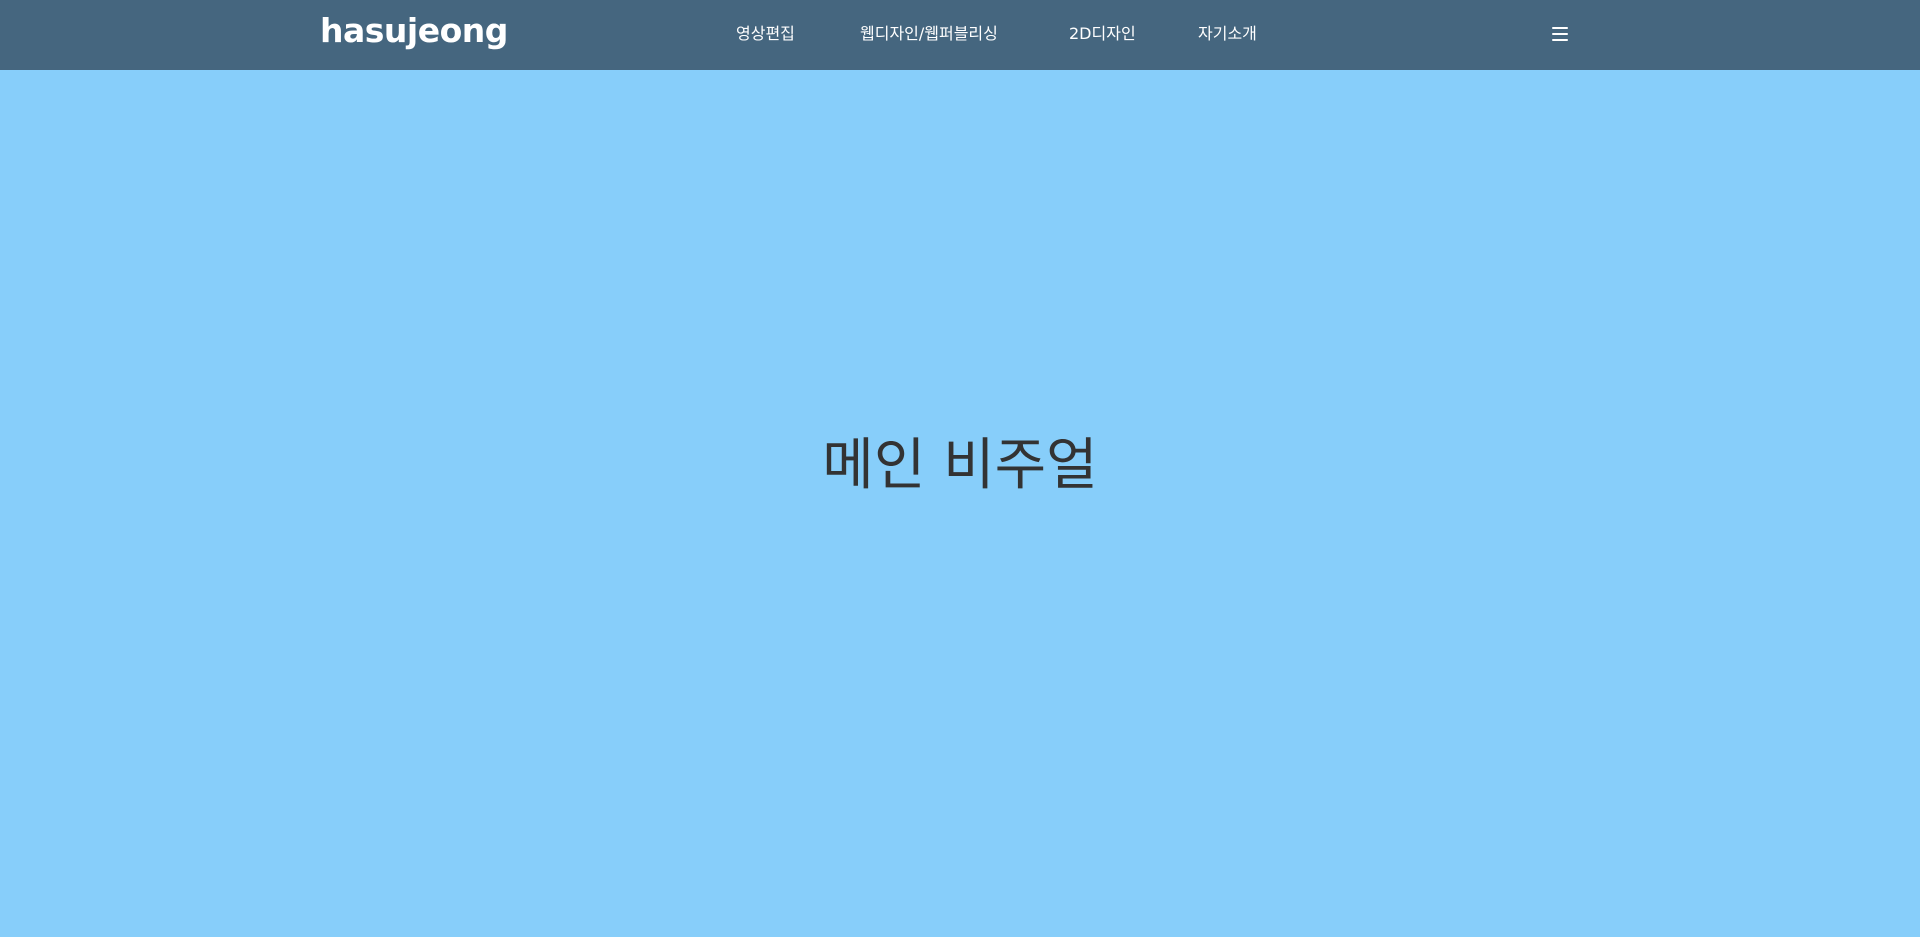 The height and width of the screenshot is (937, 1920). Describe the element at coordinates (960, 465) in the screenshot. I see `main-visual-title: 메인 비주얼` at that location.